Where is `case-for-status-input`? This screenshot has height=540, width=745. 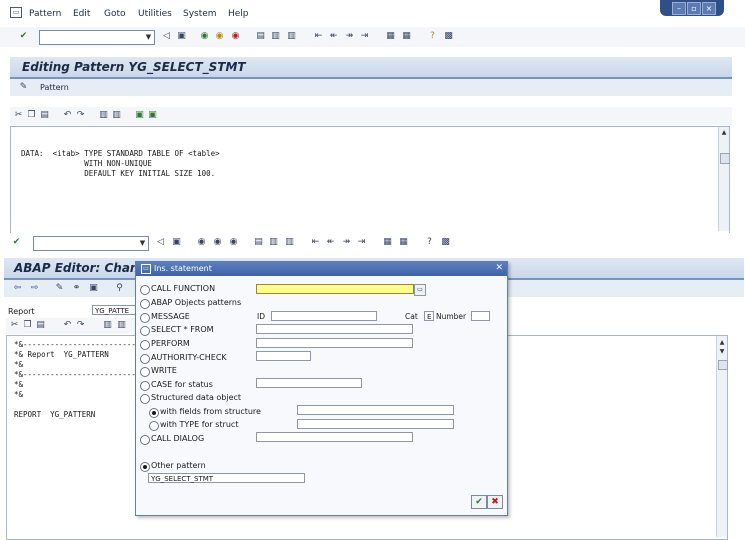
case-for-status-input is located at coordinates (309, 383).